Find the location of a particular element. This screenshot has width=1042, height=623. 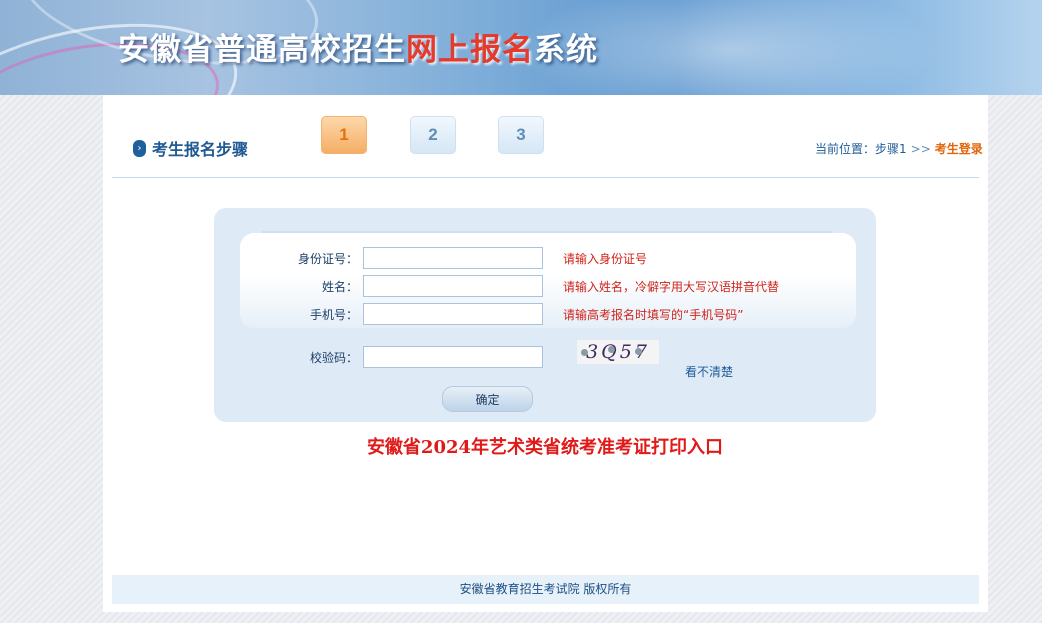

phone-label: 手机号： is located at coordinates (333, 315).